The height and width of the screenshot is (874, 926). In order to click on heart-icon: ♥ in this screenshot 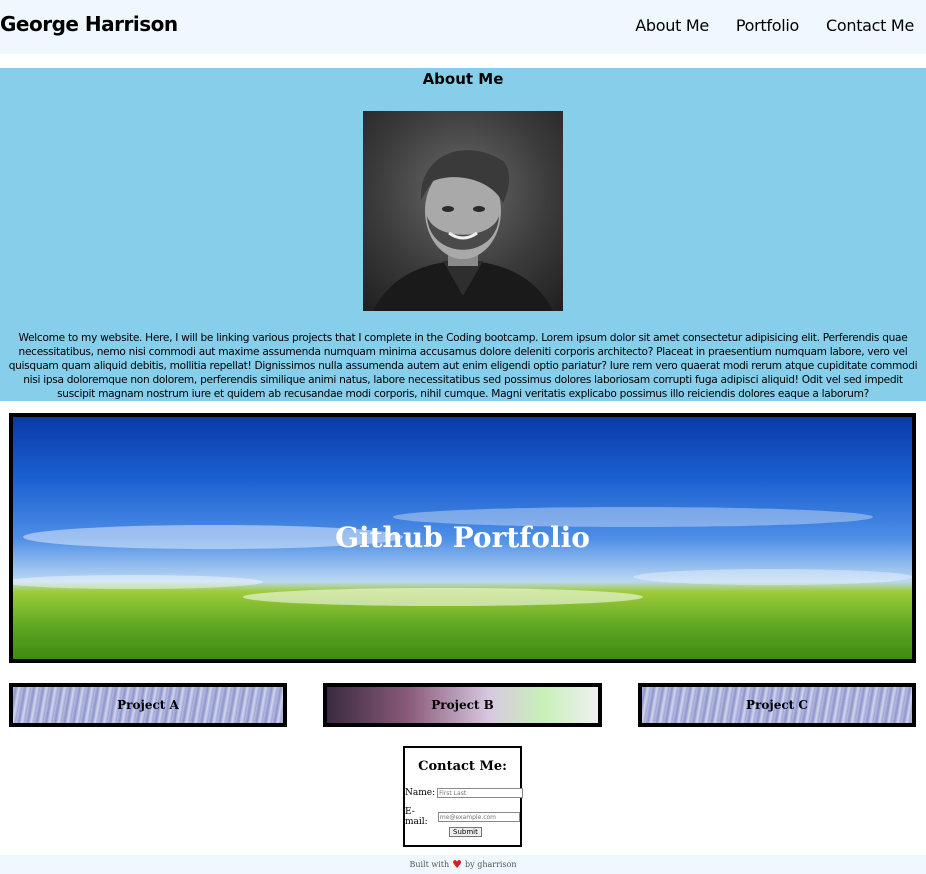, I will do `click(457, 864)`.